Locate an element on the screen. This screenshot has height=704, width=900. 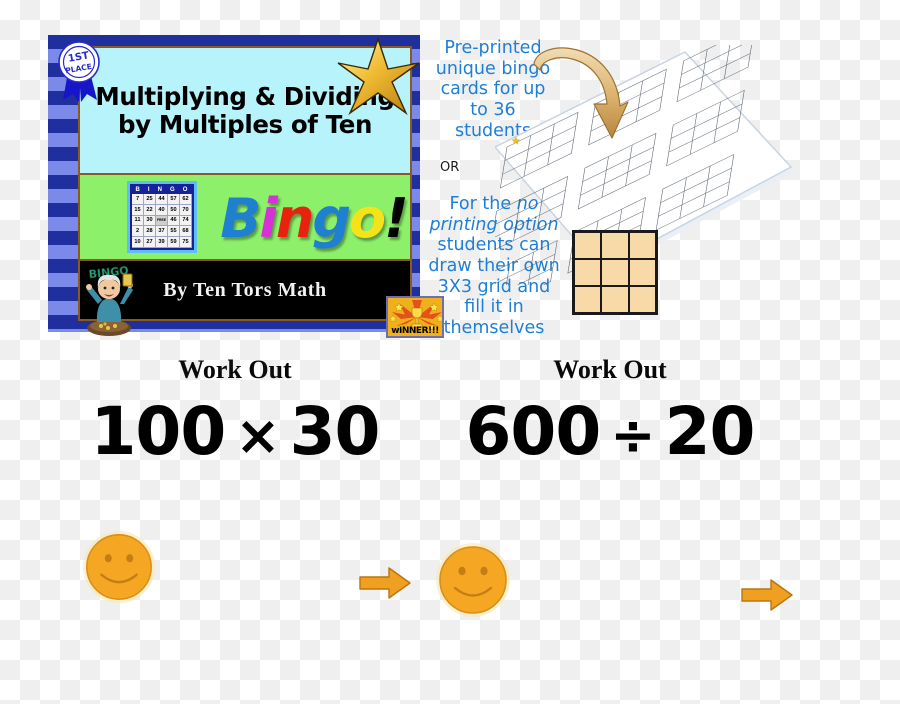
mini-card-cell: 74 is located at coordinates (186, 221).